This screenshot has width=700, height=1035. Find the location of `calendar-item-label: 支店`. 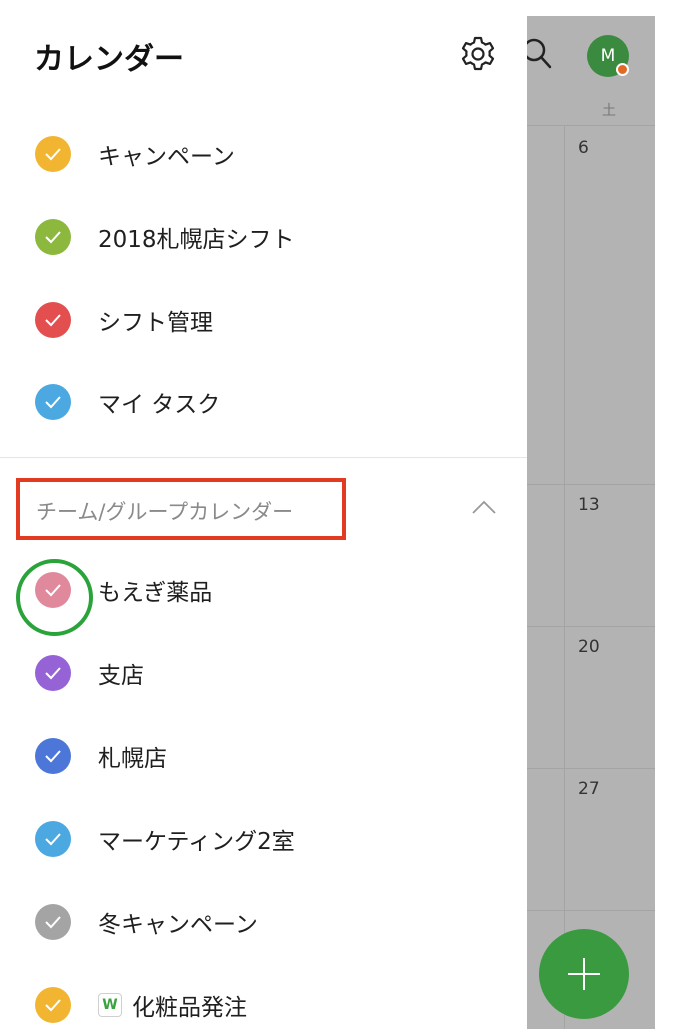

calendar-item-label: 支店 is located at coordinates (121, 676).